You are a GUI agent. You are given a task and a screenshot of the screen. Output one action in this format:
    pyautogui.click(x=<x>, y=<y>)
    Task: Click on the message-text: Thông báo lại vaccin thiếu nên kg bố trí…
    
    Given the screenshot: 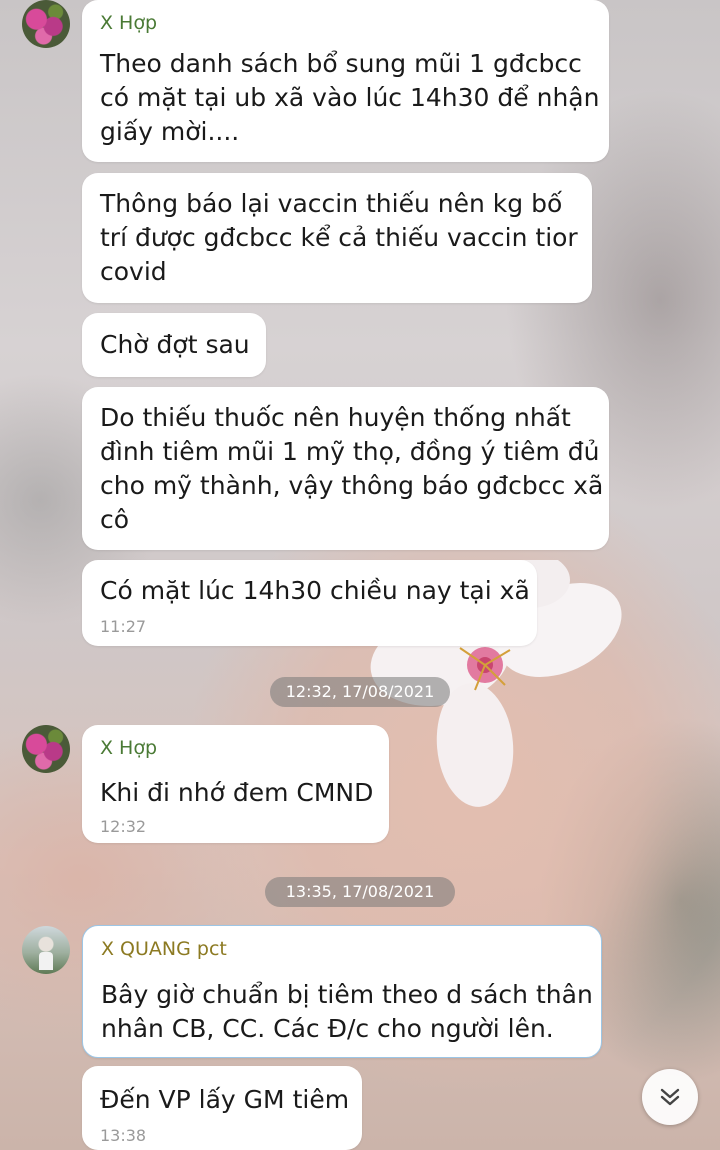 What is the action you would take?
    pyautogui.click(x=339, y=237)
    